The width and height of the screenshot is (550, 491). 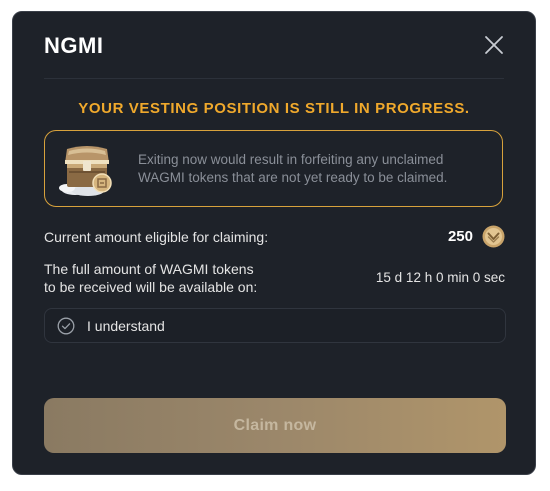 I want to click on claim-now-button: Claim now, so click(x=275, y=425).